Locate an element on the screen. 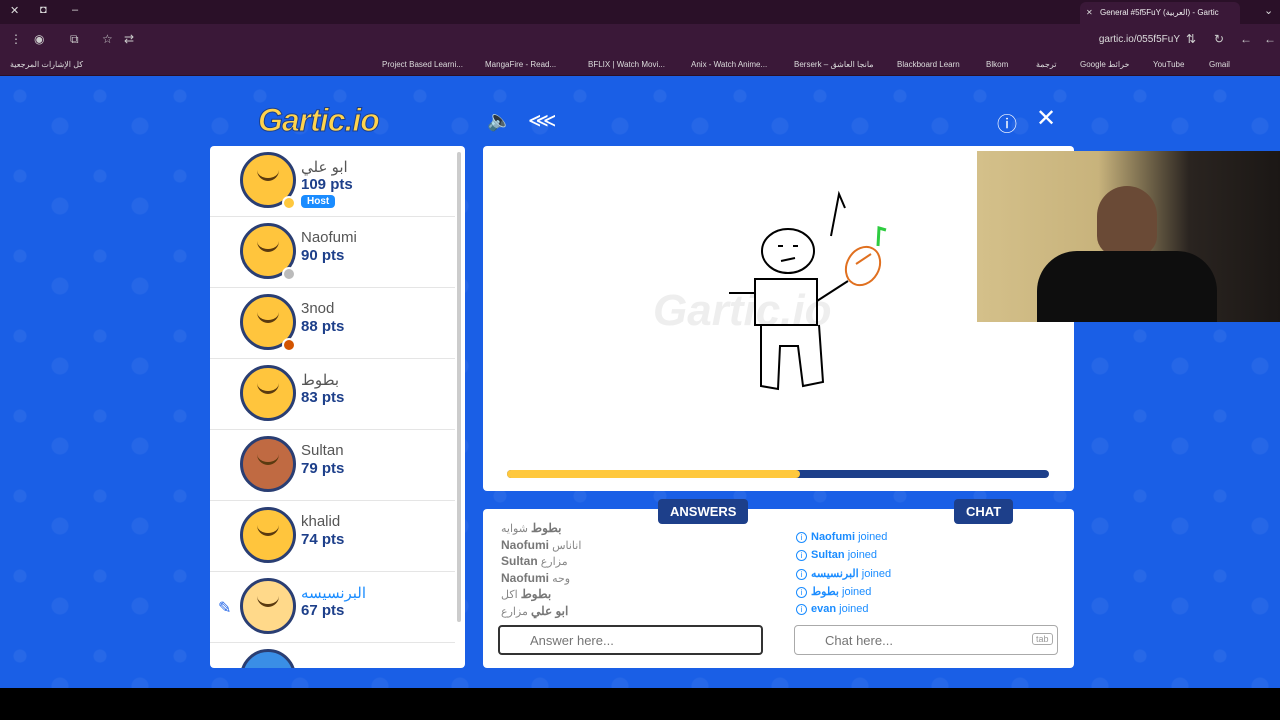 Image resolution: width=1280 pixels, height=720 pixels. player-scrollbar is located at coordinates (459, 387).